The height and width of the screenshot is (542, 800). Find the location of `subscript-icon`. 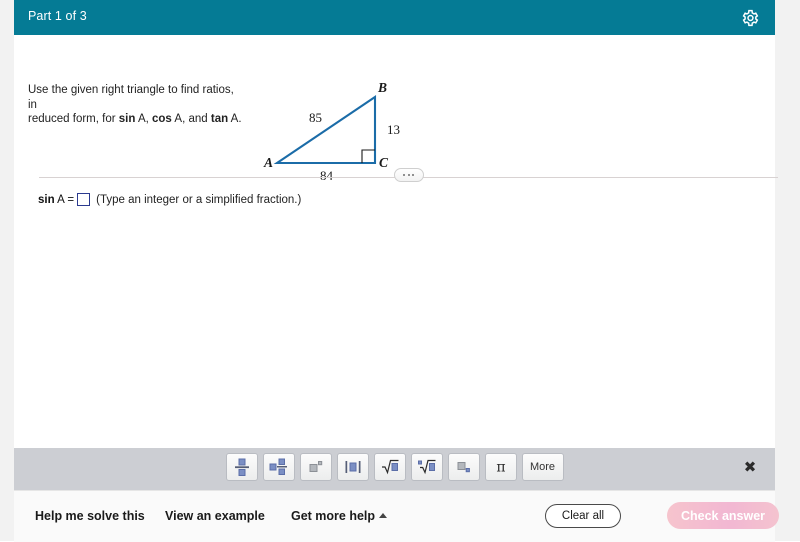

subscript-icon is located at coordinates (463, 467).